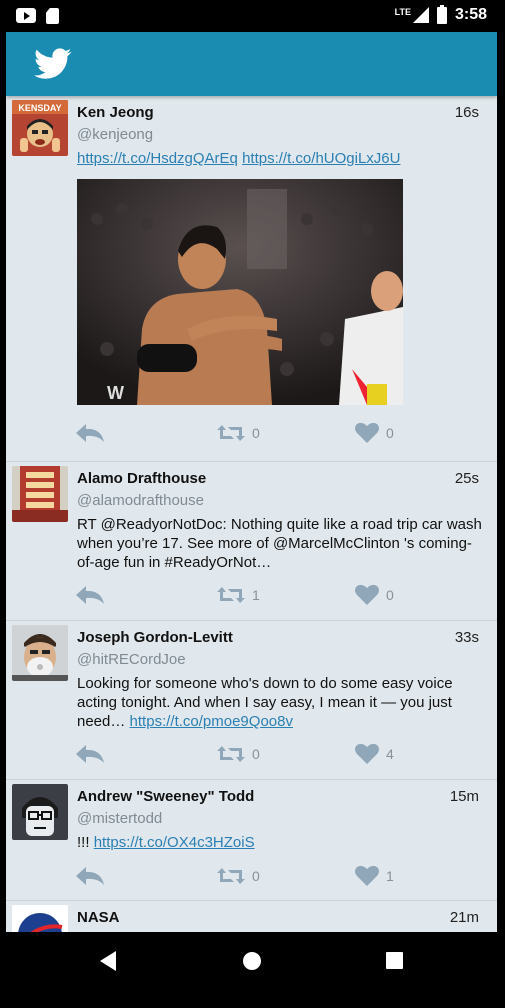 This screenshot has height=1008, width=505. What do you see at coordinates (40, 494) in the screenshot?
I see `avatar-alamodrafthouse` at bounding box center [40, 494].